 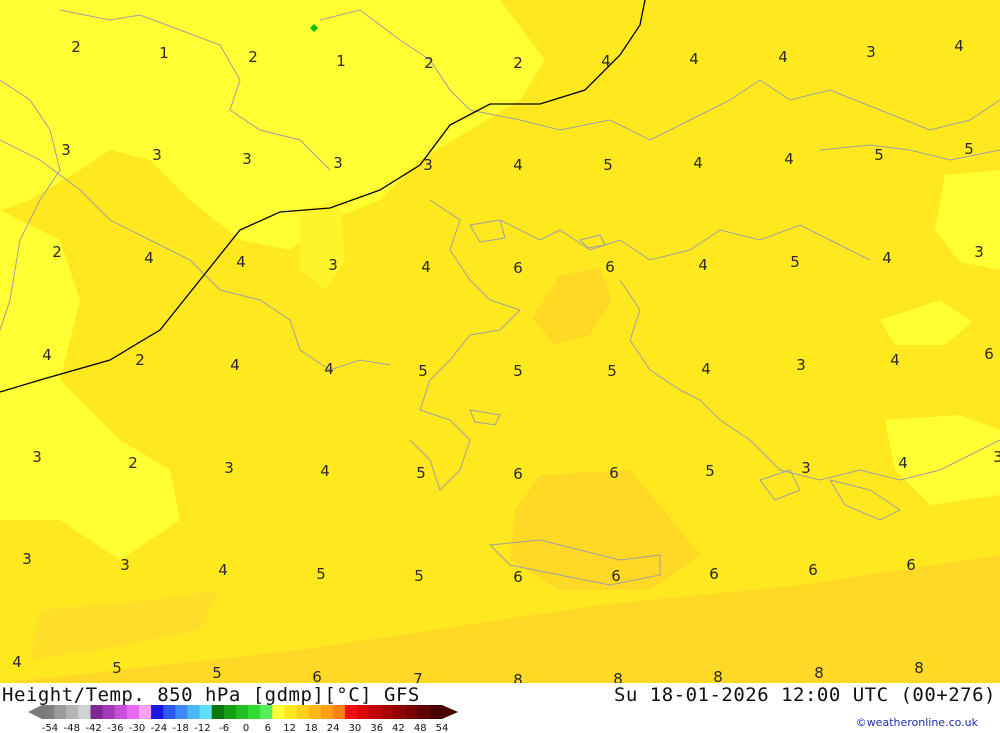 What do you see at coordinates (376, 728) in the screenshot?
I see `legend-tick-label: 36` at bounding box center [376, 728].